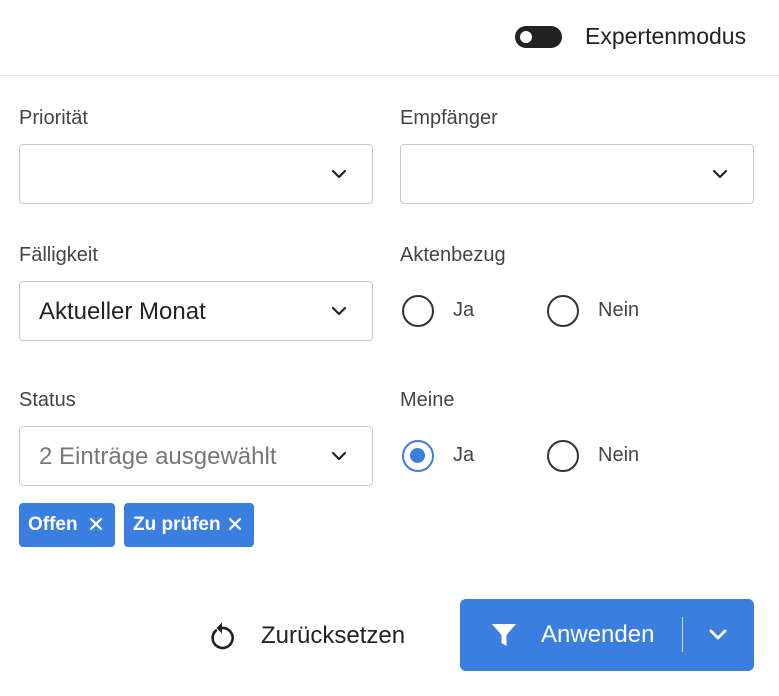 This screenshot has width=779, height=696. What do you see at coordinates (333, 635) in the screenshot?
I see `reset-label: Zurücksetzen` at bounding box center [333, 635].